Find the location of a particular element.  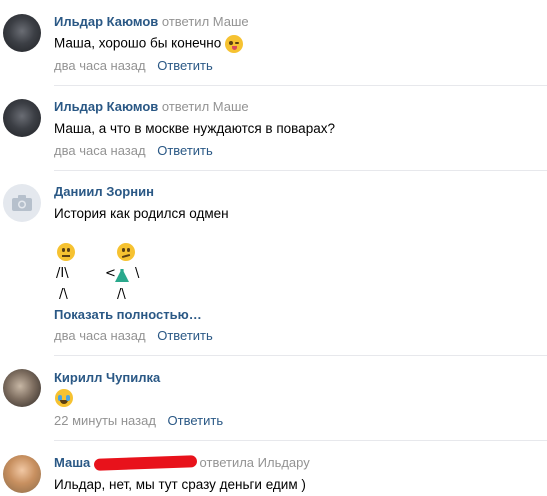

reply-to-label: ответила Ильдару is located at coordinates (255, 462).